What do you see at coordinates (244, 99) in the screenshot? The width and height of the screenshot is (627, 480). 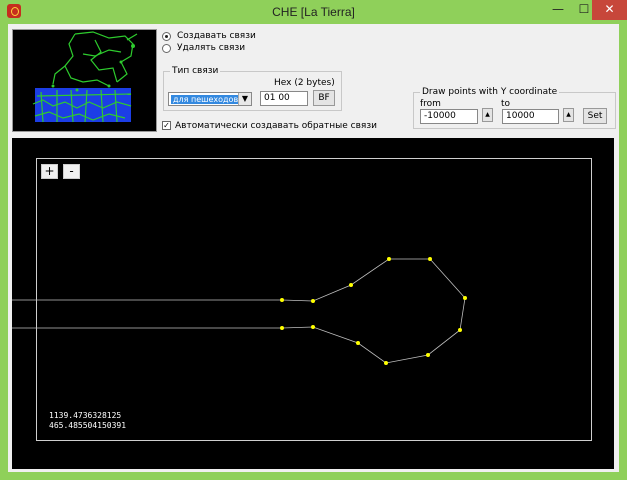 I see `chevron-down-icon: ▼` at bounding box center [244, 99].